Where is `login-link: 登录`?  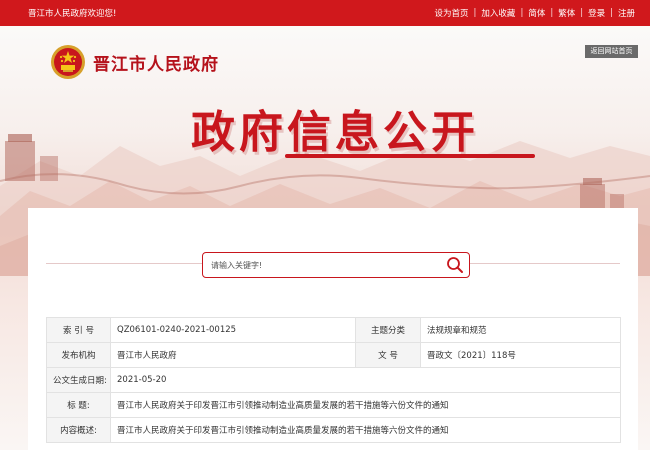
login-link: 登录 is located at coordinates (596, 13).